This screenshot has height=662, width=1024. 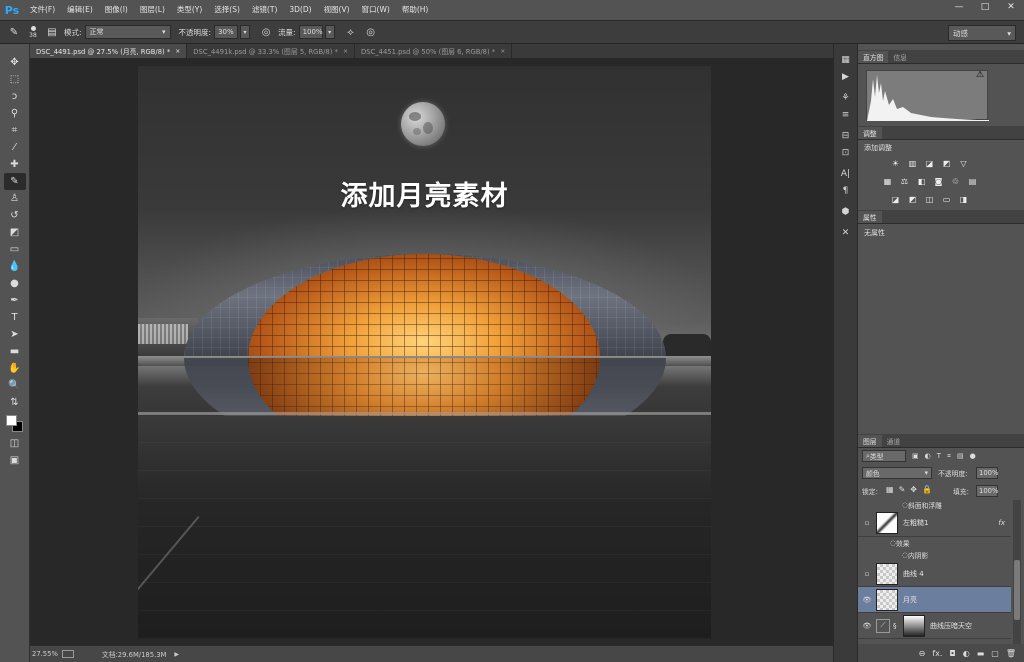 What do you see at coordinates (415, 10) in the screenshot?
I see `menu-help: 帮助(H)` at bounding box center [415, 10].